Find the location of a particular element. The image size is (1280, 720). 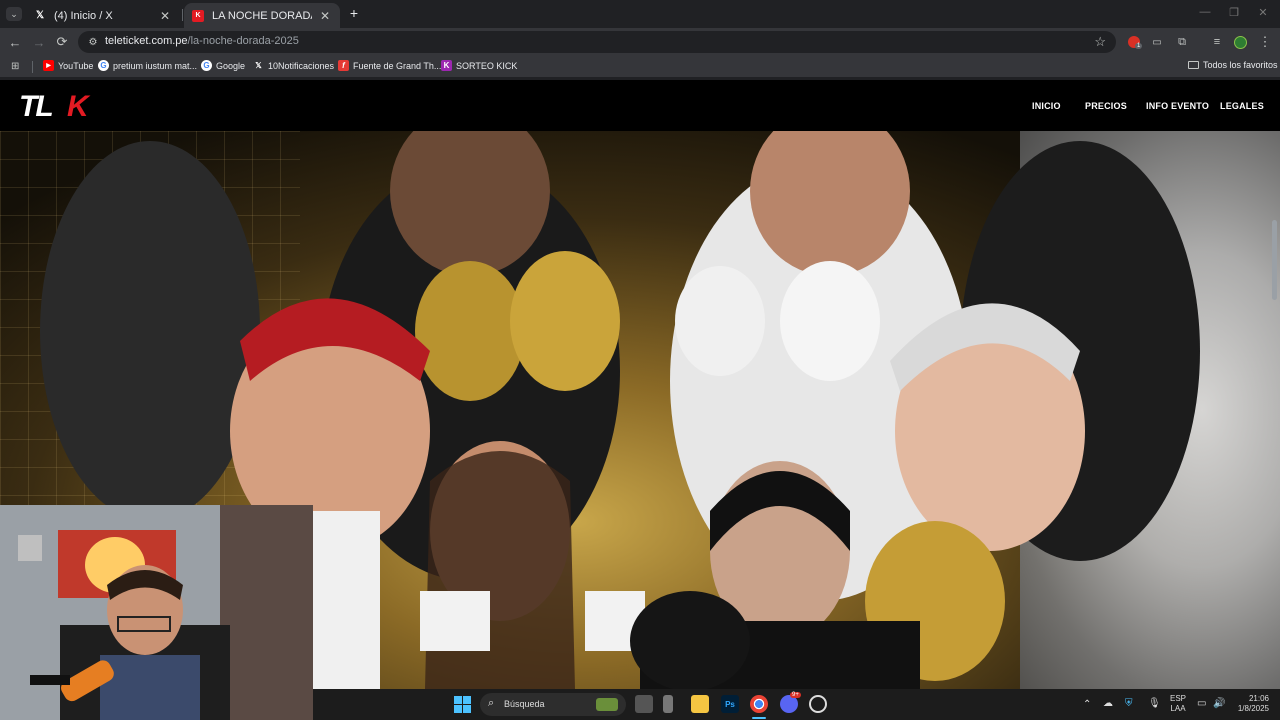

nav-info-evento: INFO EVENTO is located at coordinates (1177, 106).